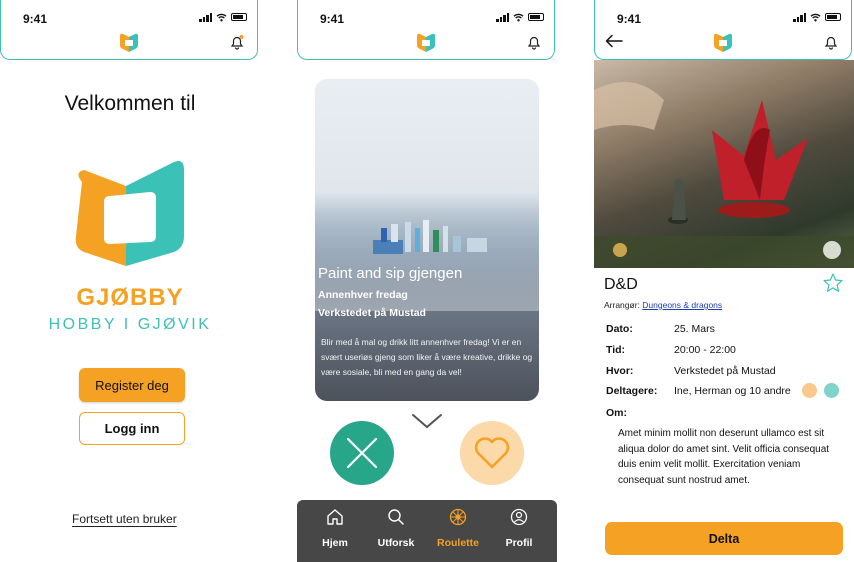 This screenshot has width=854, height=562. What do you see at coordinates (519, 528) in the screenshot?
I see `tab-profile: Profil` at bounding box center [519, 528].